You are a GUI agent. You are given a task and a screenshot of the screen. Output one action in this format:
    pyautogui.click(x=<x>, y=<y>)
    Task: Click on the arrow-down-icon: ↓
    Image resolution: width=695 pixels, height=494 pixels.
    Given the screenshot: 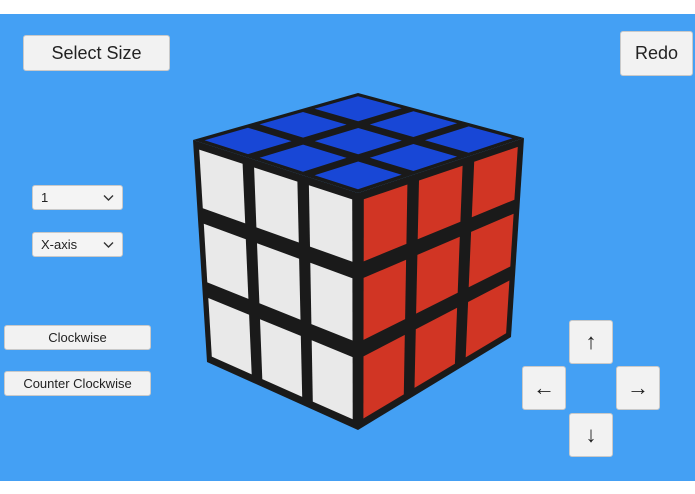 What is the action you would take?
    pyautogui.click(x=591, y=434)
    